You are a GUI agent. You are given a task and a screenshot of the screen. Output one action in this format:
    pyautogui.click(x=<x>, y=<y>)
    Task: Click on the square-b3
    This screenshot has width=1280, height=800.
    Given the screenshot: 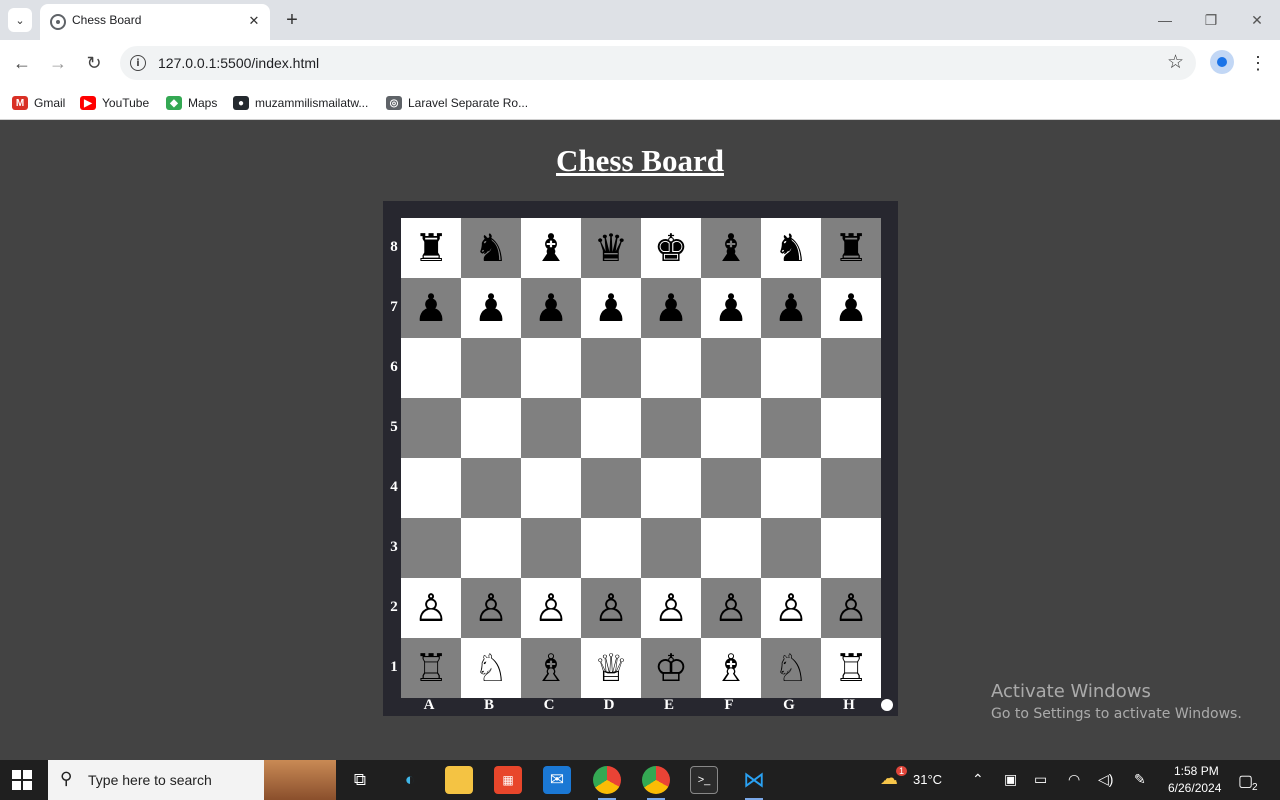 What is the action you would take?
    pyautogui.click(x=491, y=548)
    